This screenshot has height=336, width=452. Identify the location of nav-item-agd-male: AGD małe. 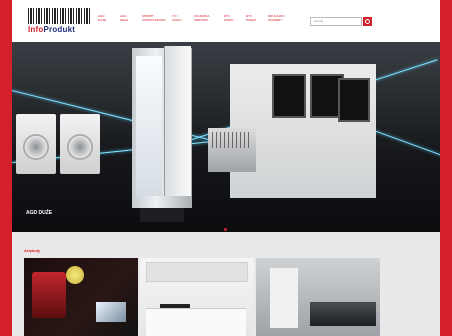
(127, 18).